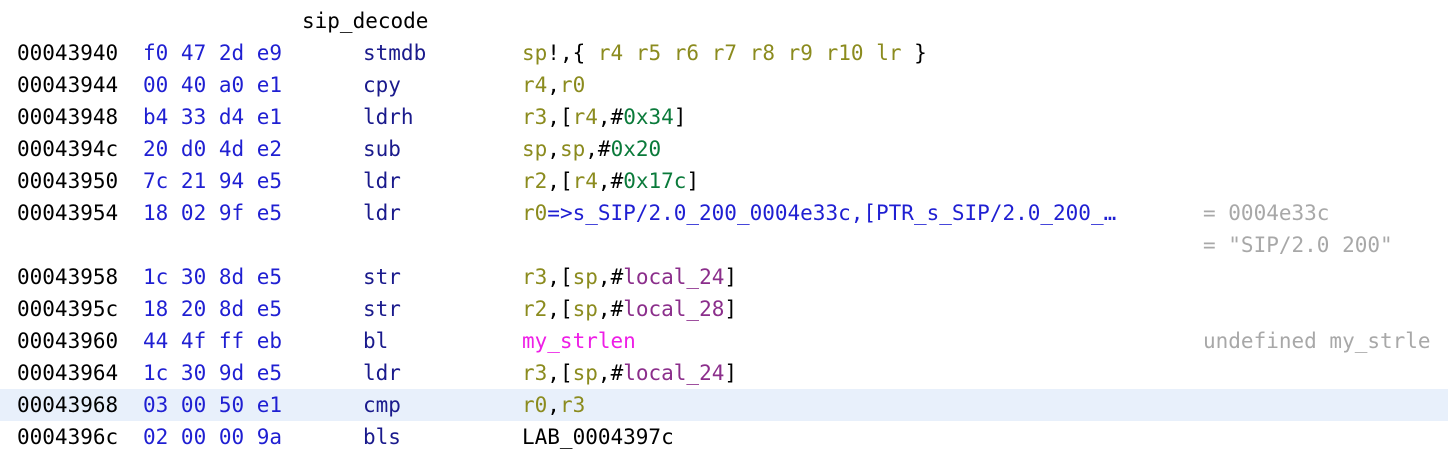 Image resolution: width=1448 pixels, height=476 pixels. What do you see at coordinates (67, 117) in the screenshot?
I see `instruction-address: 00043948` at bounding box center [67, 117].